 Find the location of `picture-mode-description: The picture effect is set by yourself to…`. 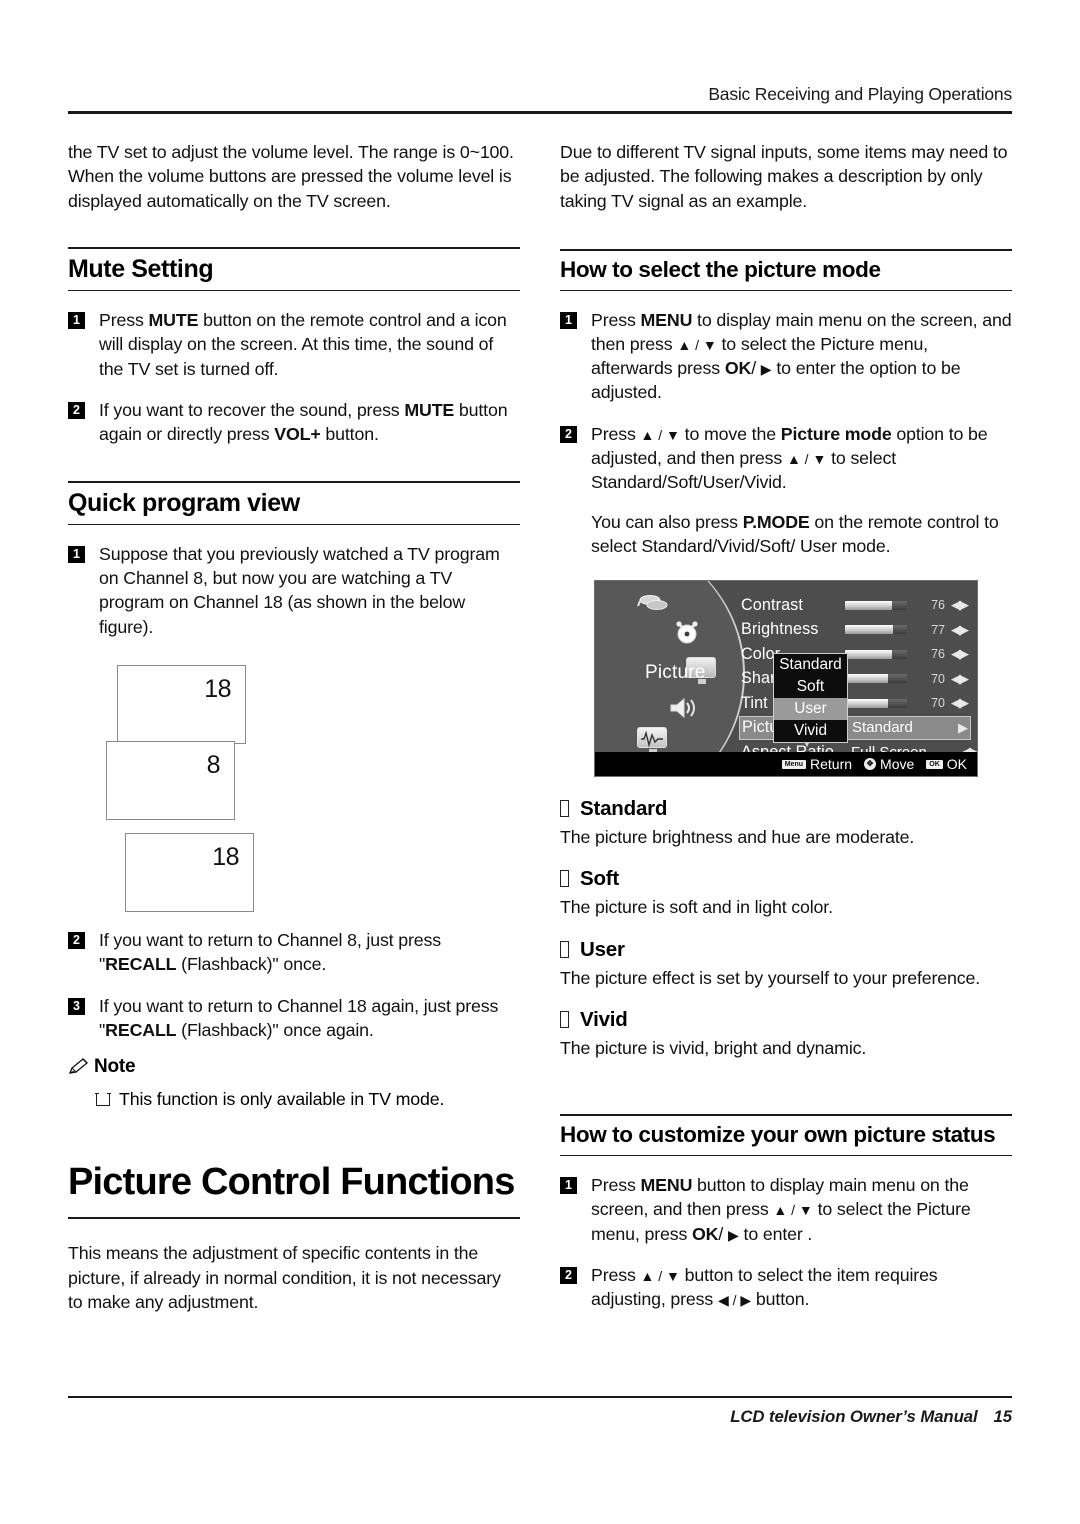

picture-mode-description: The picture effect is set by yourself to… is located at coordinates (770, 977).